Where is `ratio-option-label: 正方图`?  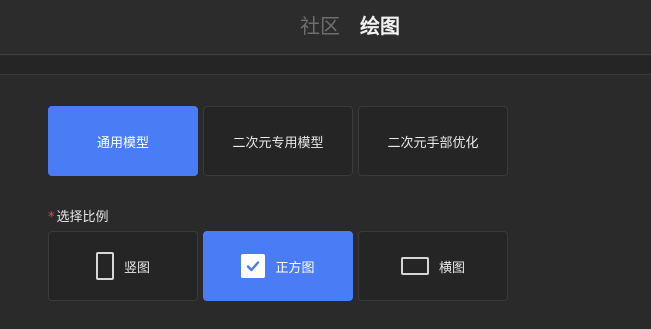 ratio-option-label: 正方图 is located at coordinates (295, 268).